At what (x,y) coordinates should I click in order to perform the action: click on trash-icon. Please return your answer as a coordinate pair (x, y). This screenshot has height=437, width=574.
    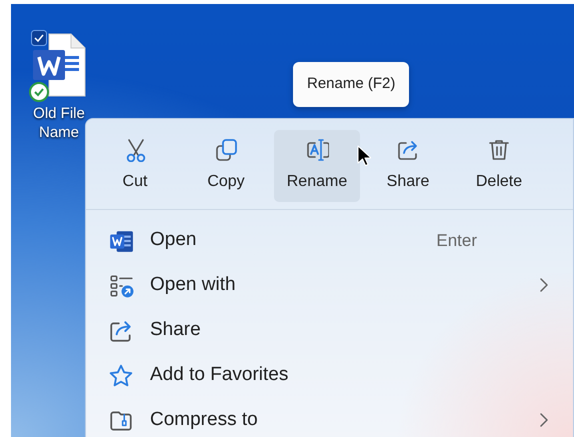
    Looking at the image, I should click on (499, 150).